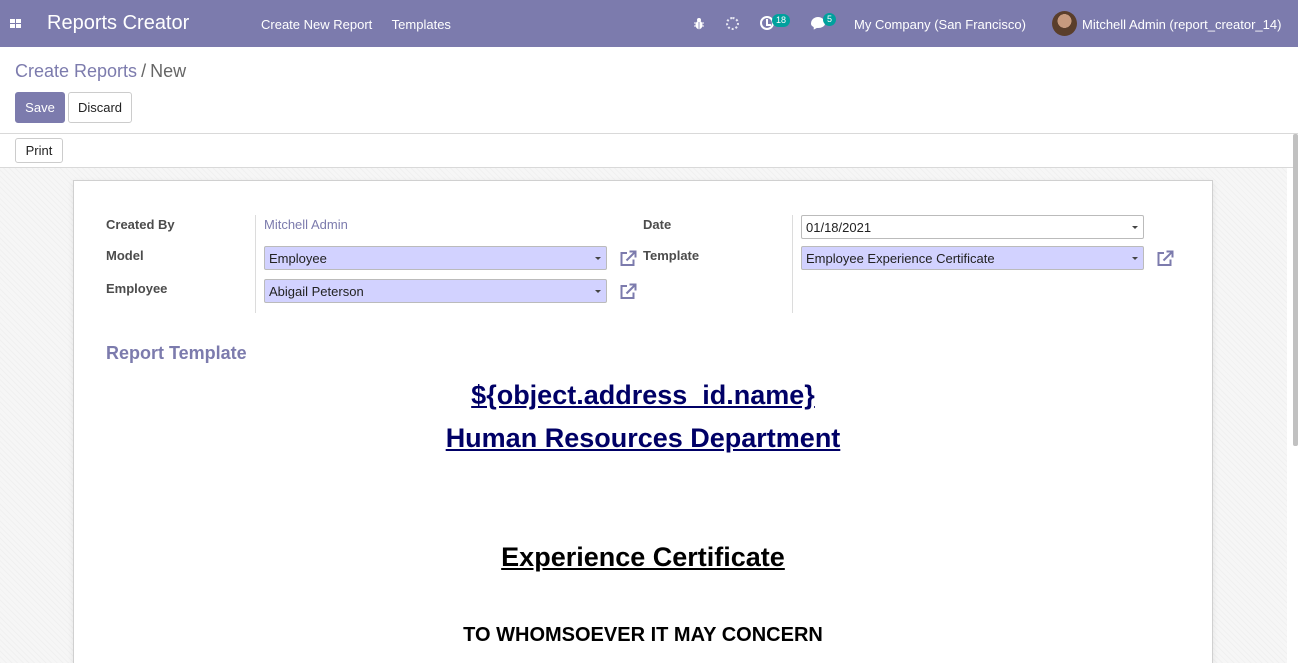  What do you see at coordinates (830, 19) in the screenshot?
I see `message-count-badge: 5` at bounding box center [830, 19].